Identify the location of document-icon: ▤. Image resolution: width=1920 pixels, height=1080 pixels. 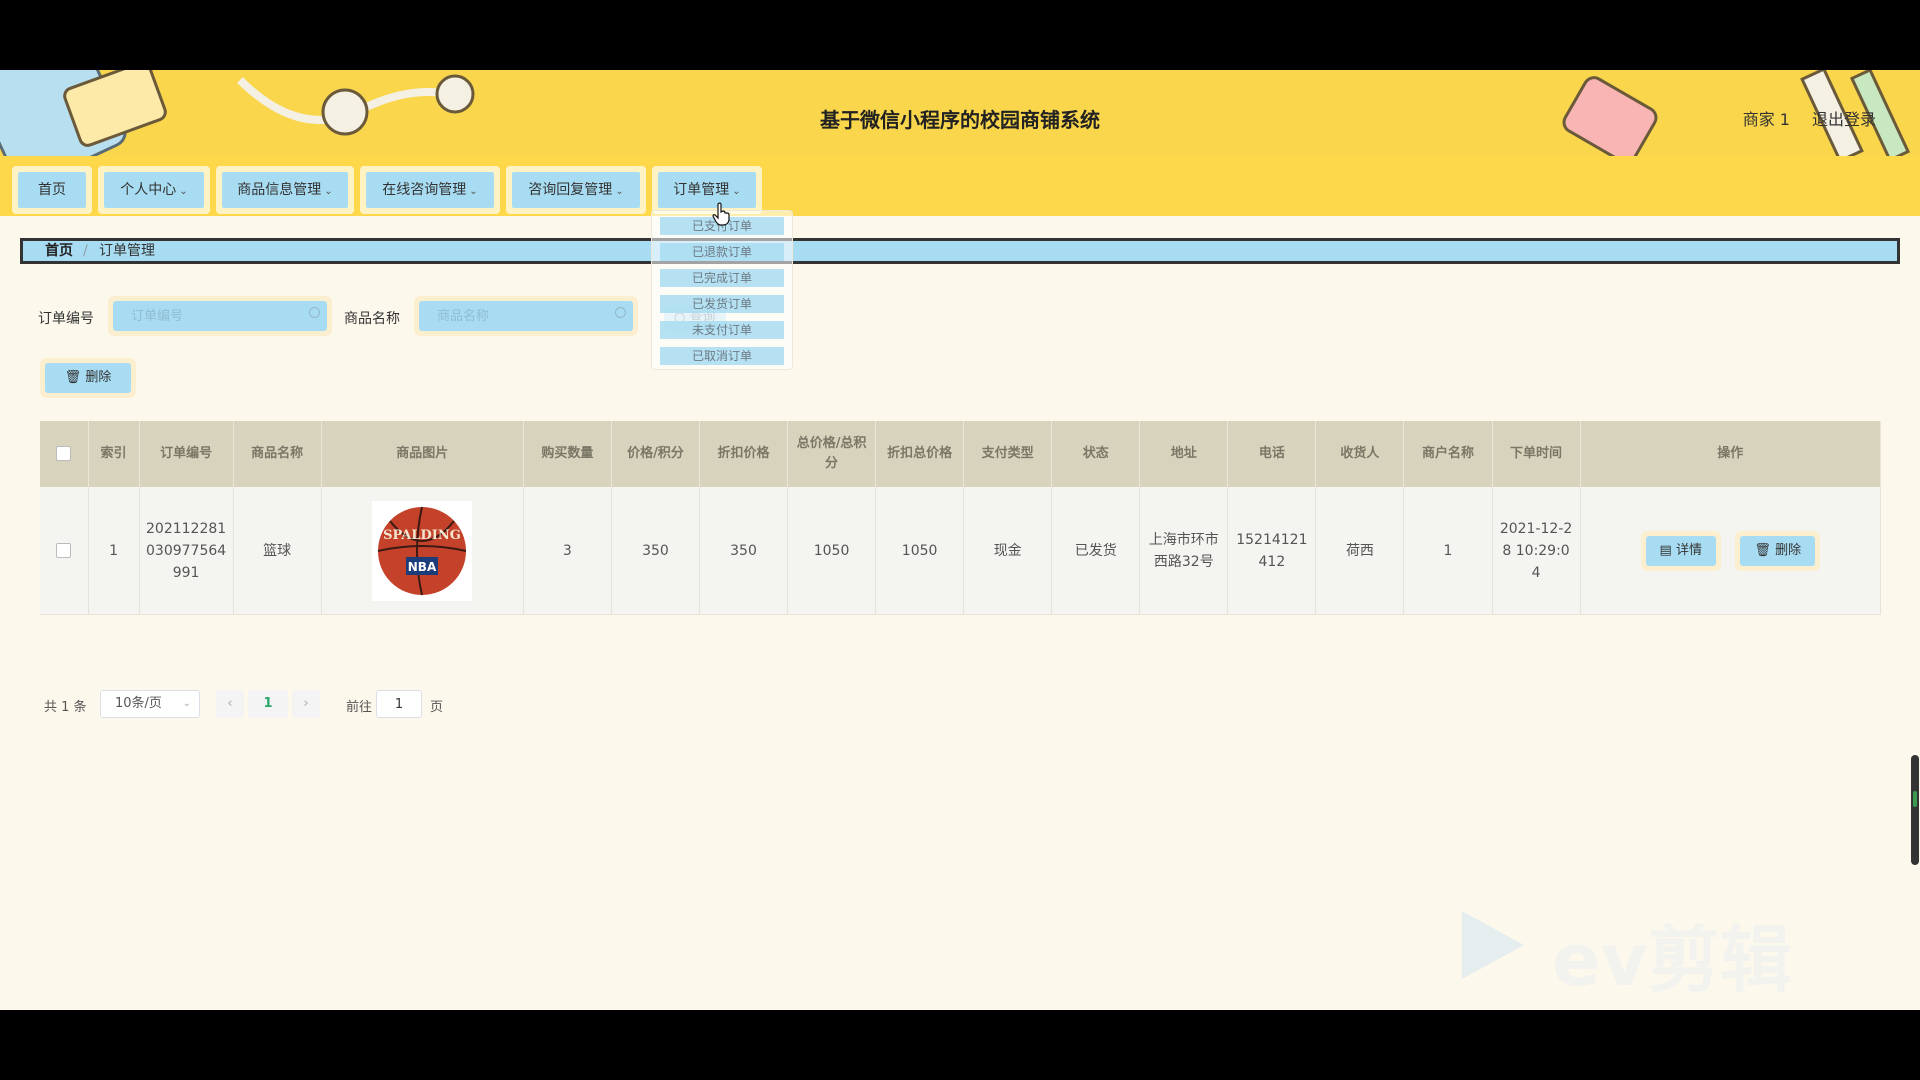
(1665, 550).